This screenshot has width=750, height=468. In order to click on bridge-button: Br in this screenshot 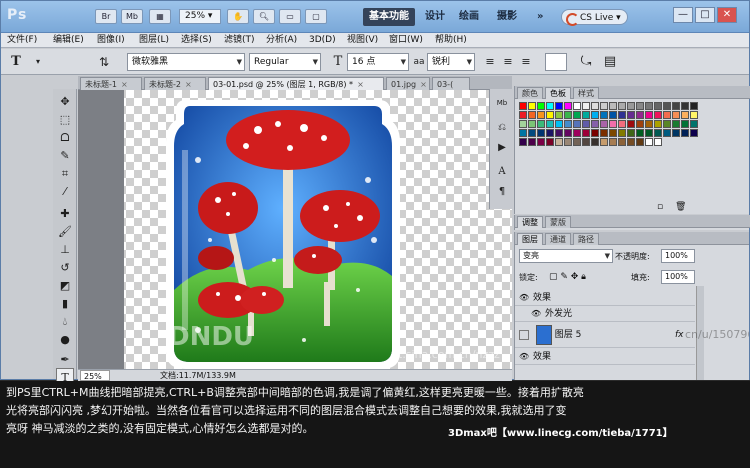, I will do `click(106, 16)`.